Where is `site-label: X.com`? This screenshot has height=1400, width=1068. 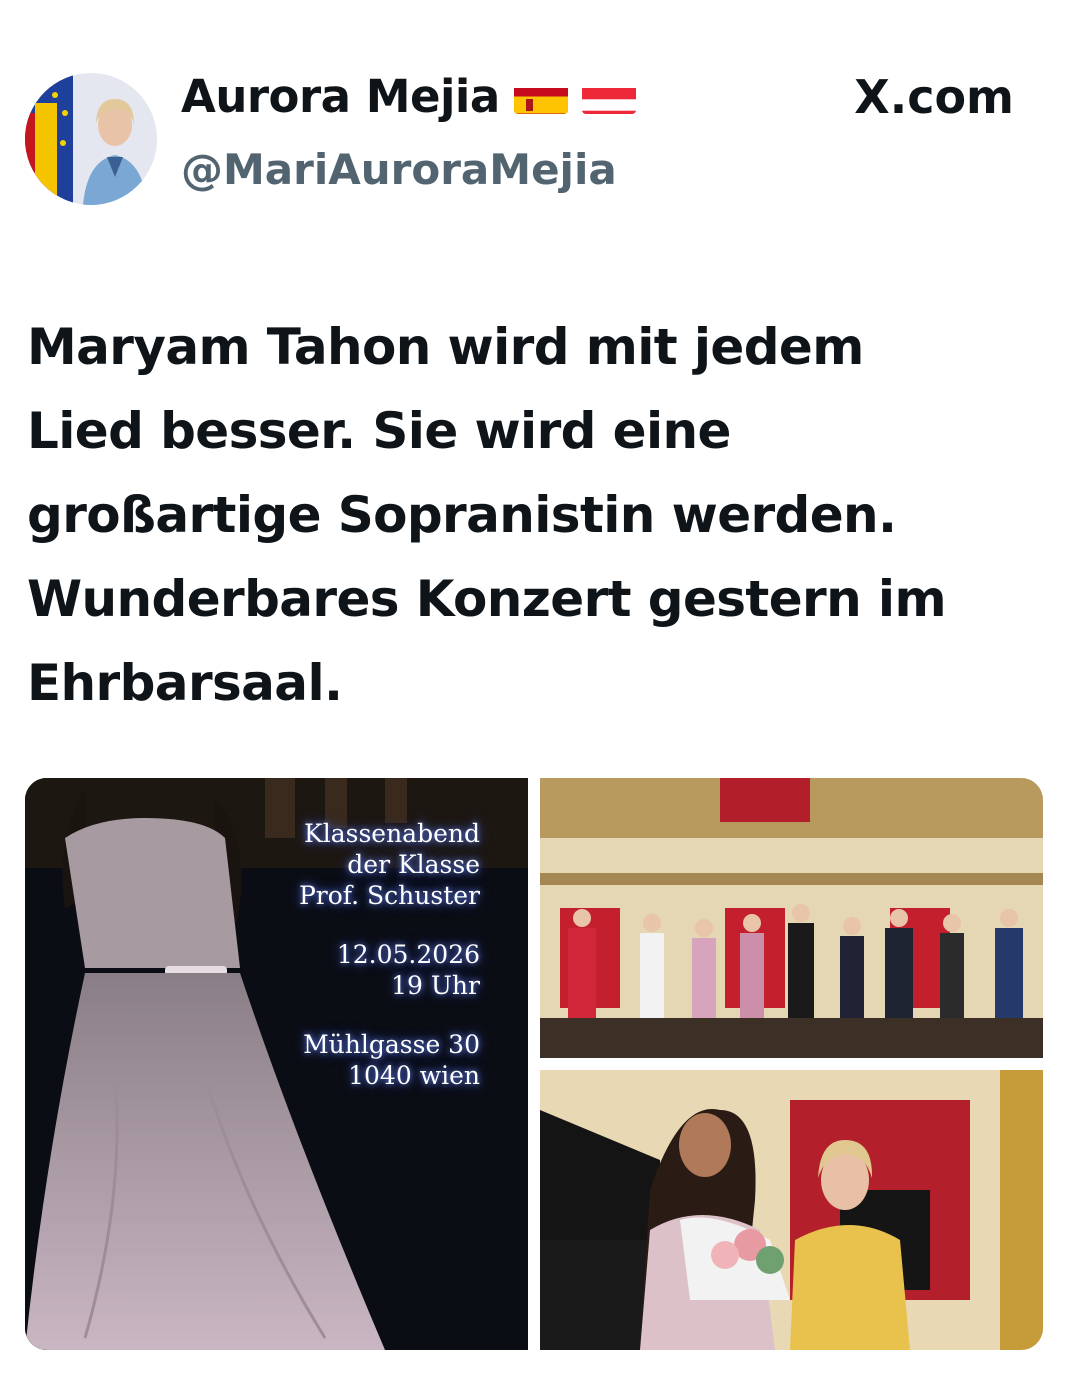 site-label: X.com is located at coordinates (934, 97).